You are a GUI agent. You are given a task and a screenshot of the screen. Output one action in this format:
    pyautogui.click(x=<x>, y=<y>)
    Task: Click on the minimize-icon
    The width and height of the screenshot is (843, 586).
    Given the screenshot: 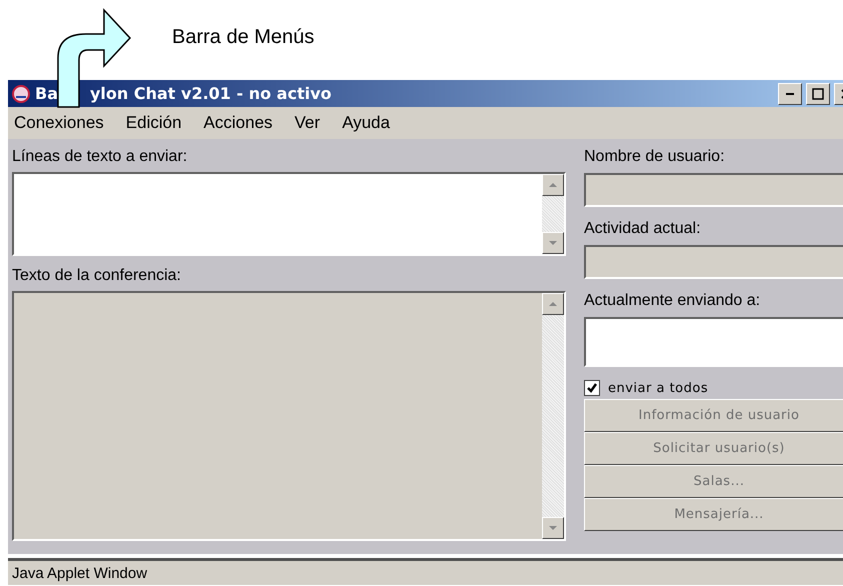 What is the action you would take?
    pyautogui.click(x=790, y=93)
    